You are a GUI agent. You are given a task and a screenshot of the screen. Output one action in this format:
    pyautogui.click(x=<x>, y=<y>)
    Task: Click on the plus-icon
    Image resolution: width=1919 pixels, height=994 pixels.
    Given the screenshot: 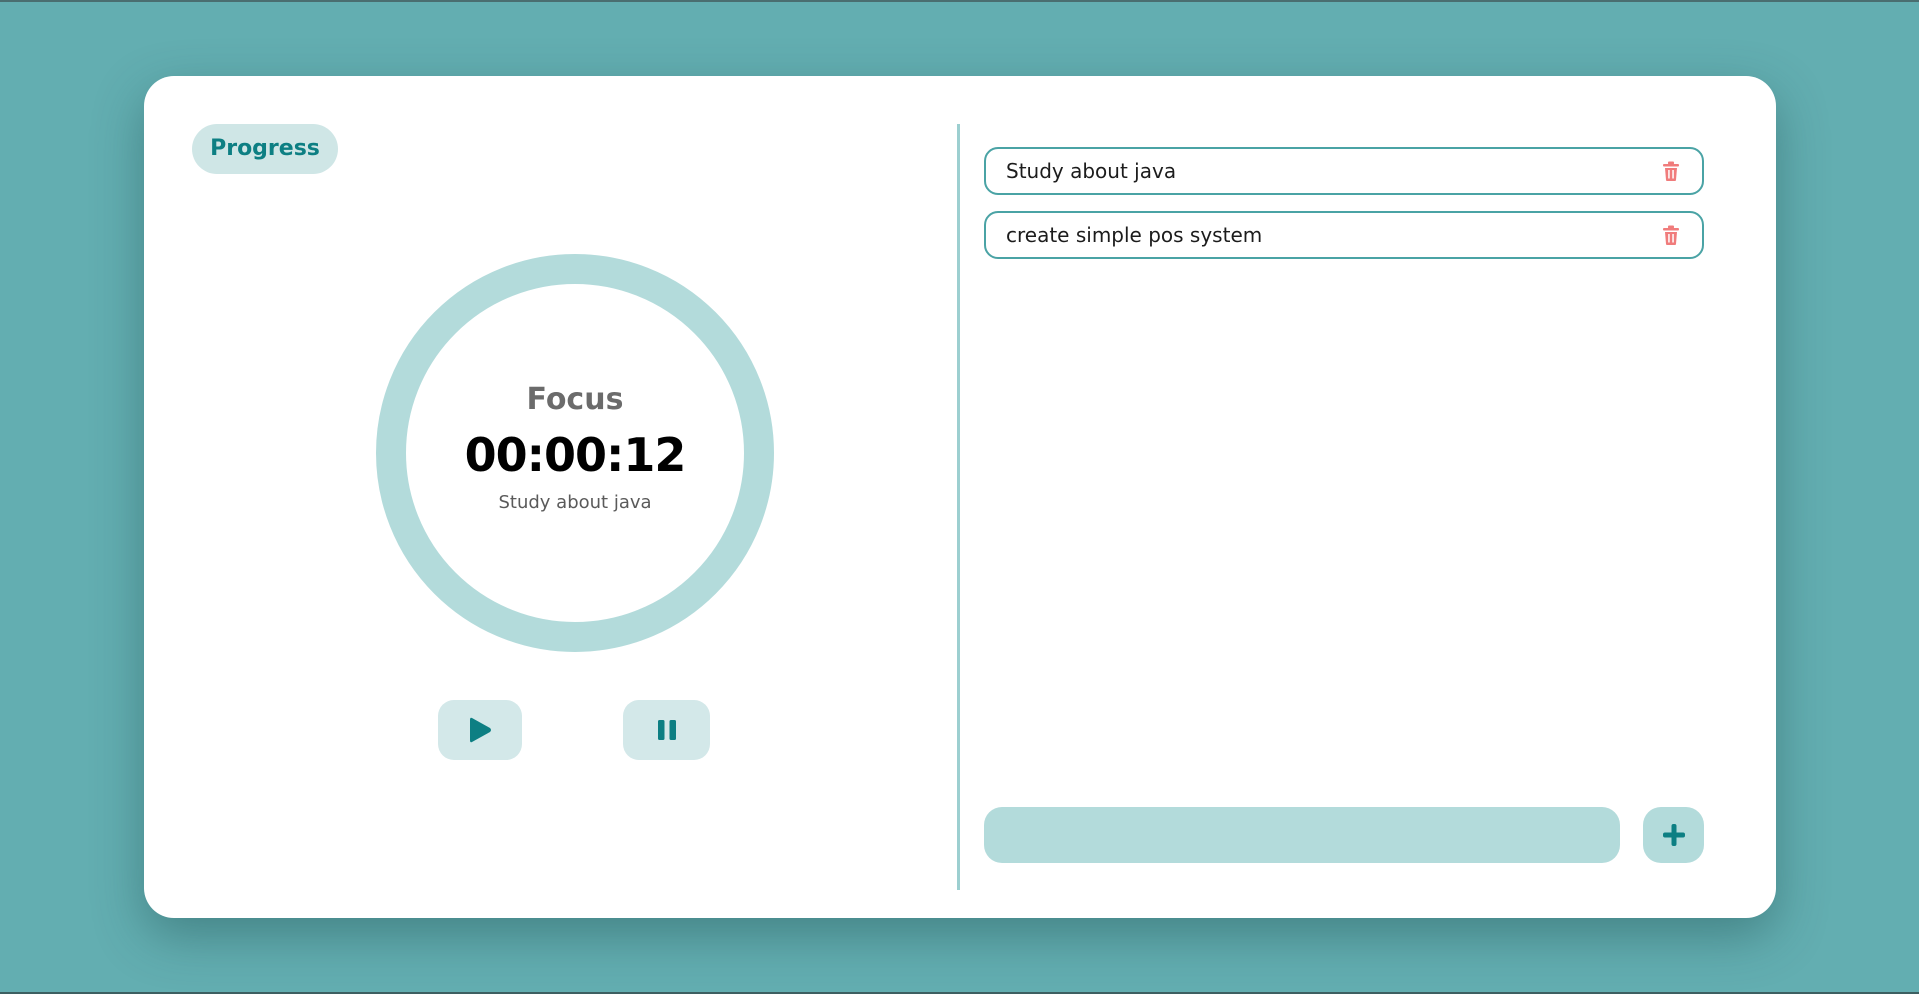 What is the action you would take?
    pyautogui.click(x=1673, y=835)
    